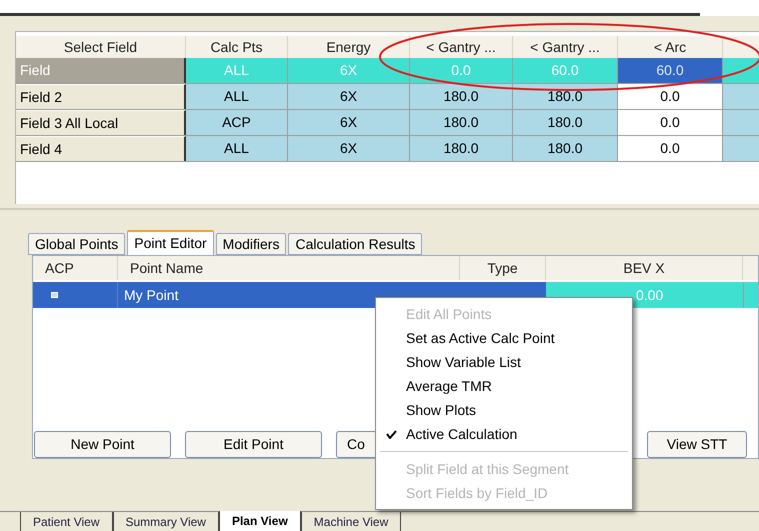 This screenshot has width=759, height=531. I want to click on checkbox-icon, so click(54, 295).